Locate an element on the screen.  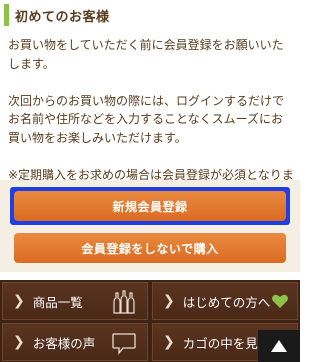
nav-item-customer-voice: ❯ お客様の声 is located at coordinates (75, 342).